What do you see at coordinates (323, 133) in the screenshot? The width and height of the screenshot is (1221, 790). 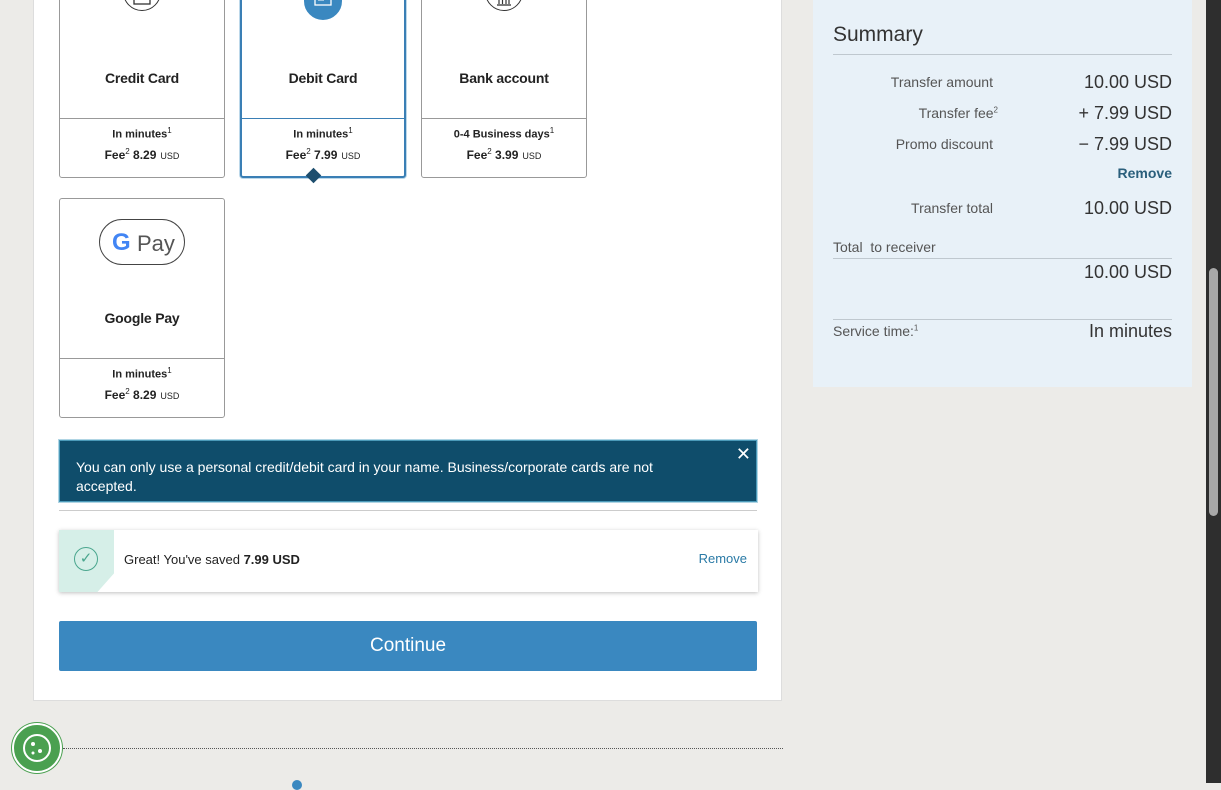 I see `debit-card-speed: In minutes1` at bounding box center [323, 133].